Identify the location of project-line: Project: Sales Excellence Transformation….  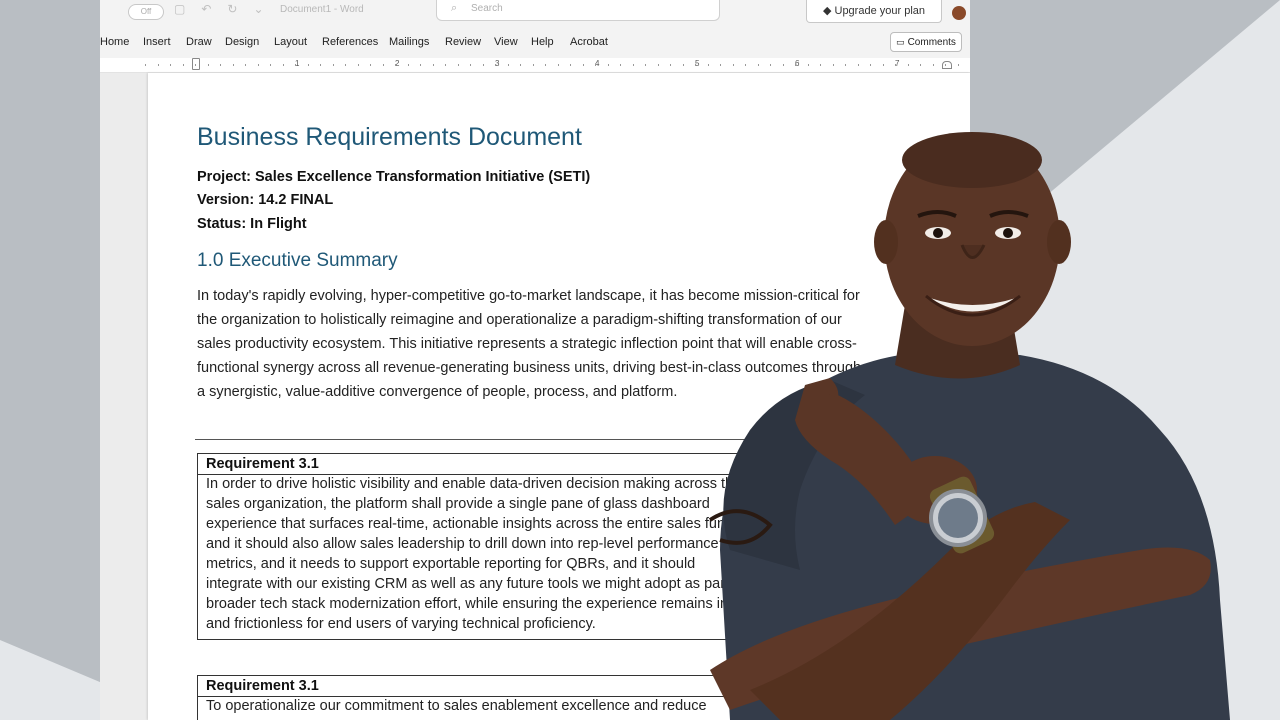
(394, 177).